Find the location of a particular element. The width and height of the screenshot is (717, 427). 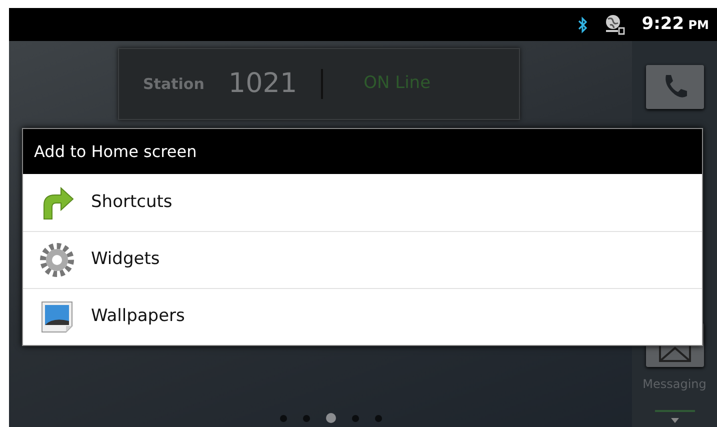

menu-item: Widgets is located at coordinates (362, 259).